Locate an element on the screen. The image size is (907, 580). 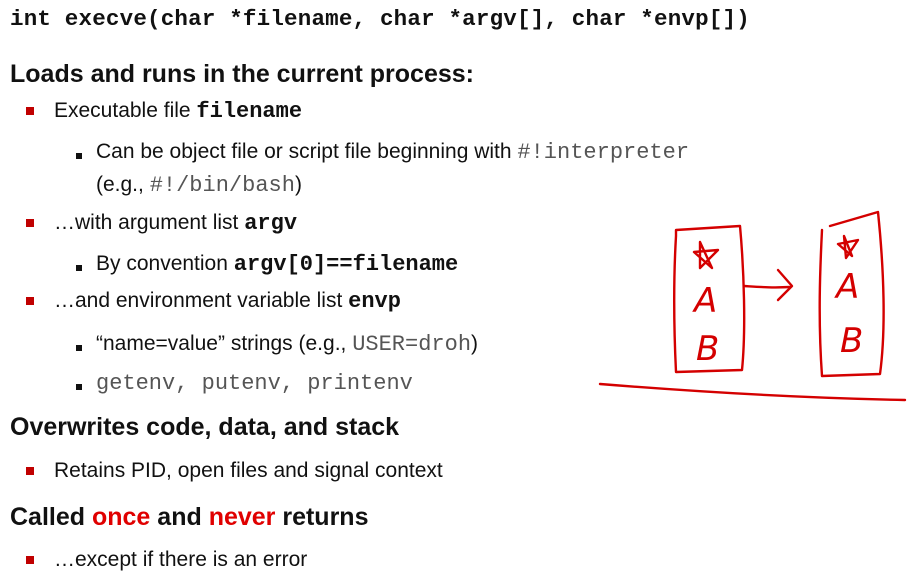
left-box-letter-a: A is located at coordinates (704, 301).